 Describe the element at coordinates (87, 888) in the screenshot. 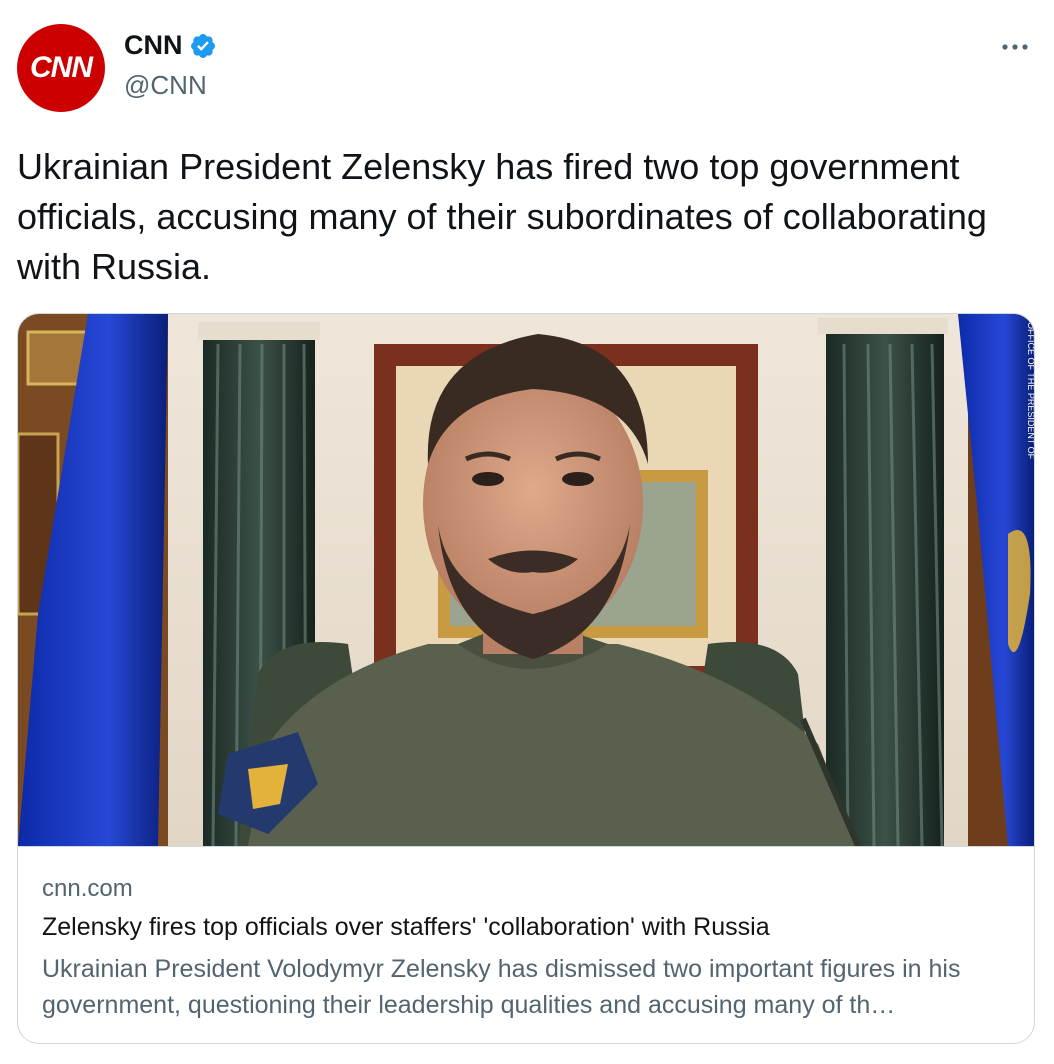

I see `card-domain: cnn.com` at that location.